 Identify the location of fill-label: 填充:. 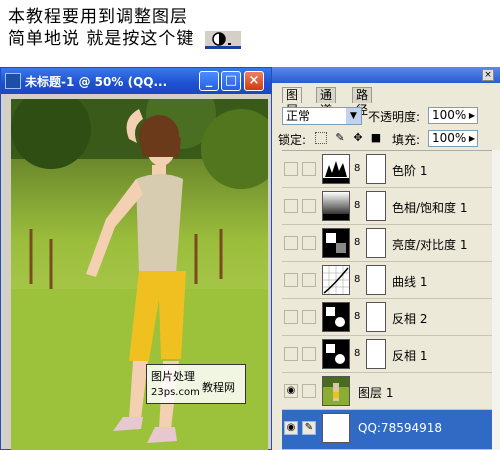
(406, 140).